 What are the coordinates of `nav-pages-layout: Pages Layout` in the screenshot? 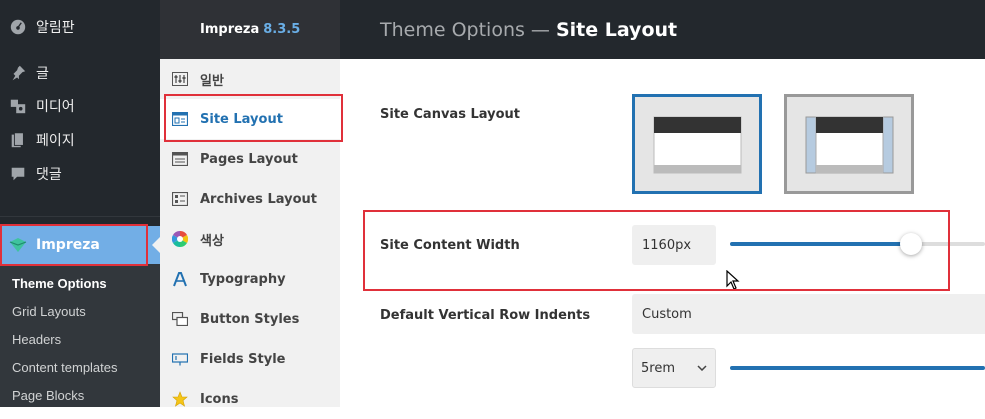 It's located at (250, 159).